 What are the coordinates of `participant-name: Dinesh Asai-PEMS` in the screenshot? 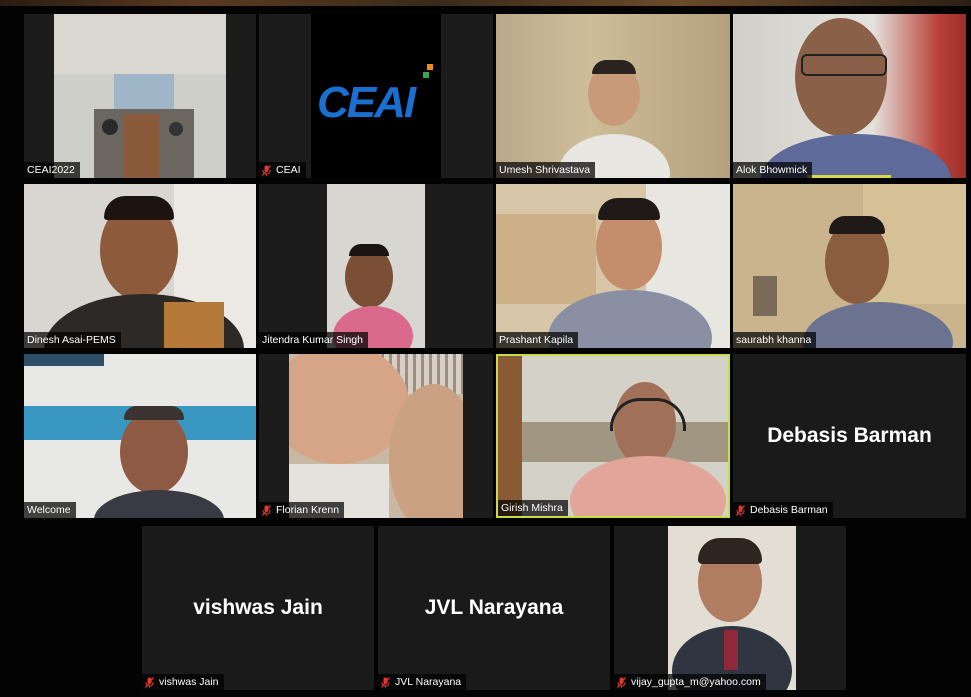 It's located at (72, 340).